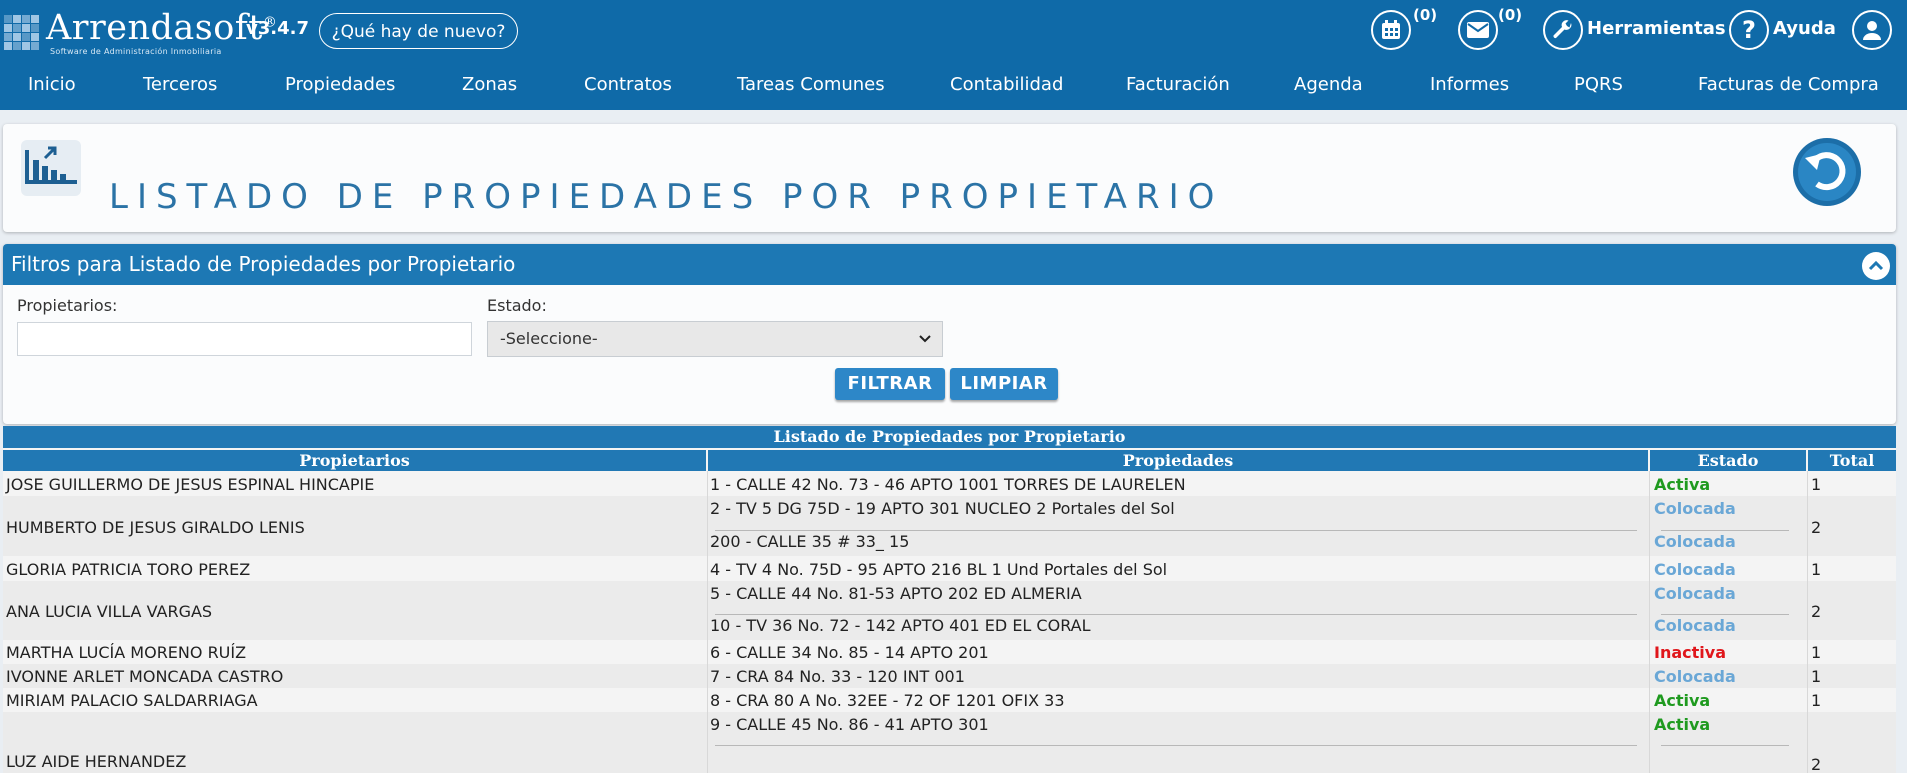  I want to click on collapse-button, so click(1876, 266).